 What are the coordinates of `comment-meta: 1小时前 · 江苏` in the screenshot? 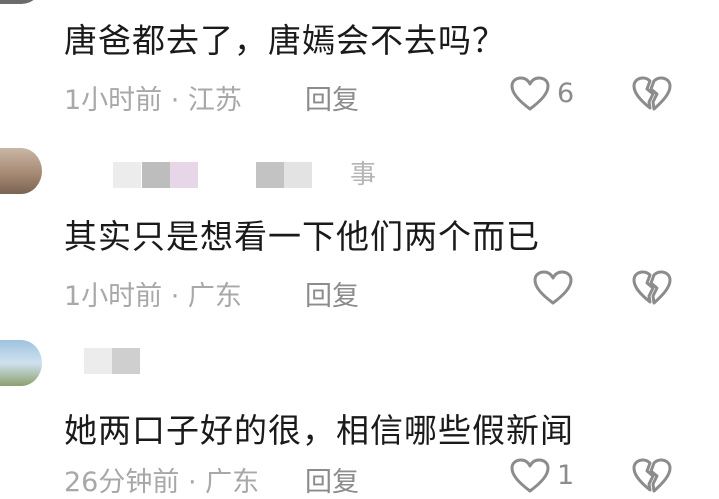 It's located at (153, 100).